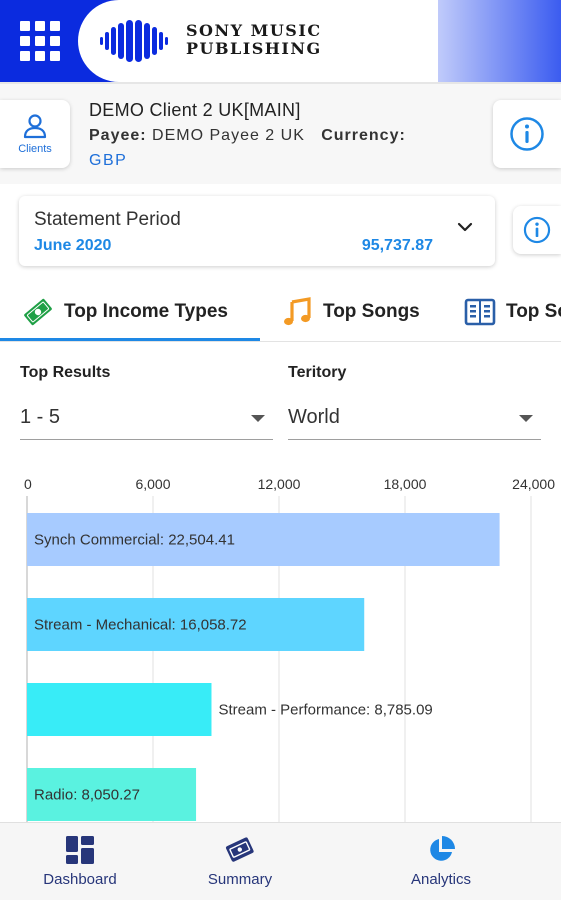 The image size is (561, 900). Describe the element at coordinates (80, 879) in the screenshot. I see `nav-dashboard-label: Dashboard` at that location.